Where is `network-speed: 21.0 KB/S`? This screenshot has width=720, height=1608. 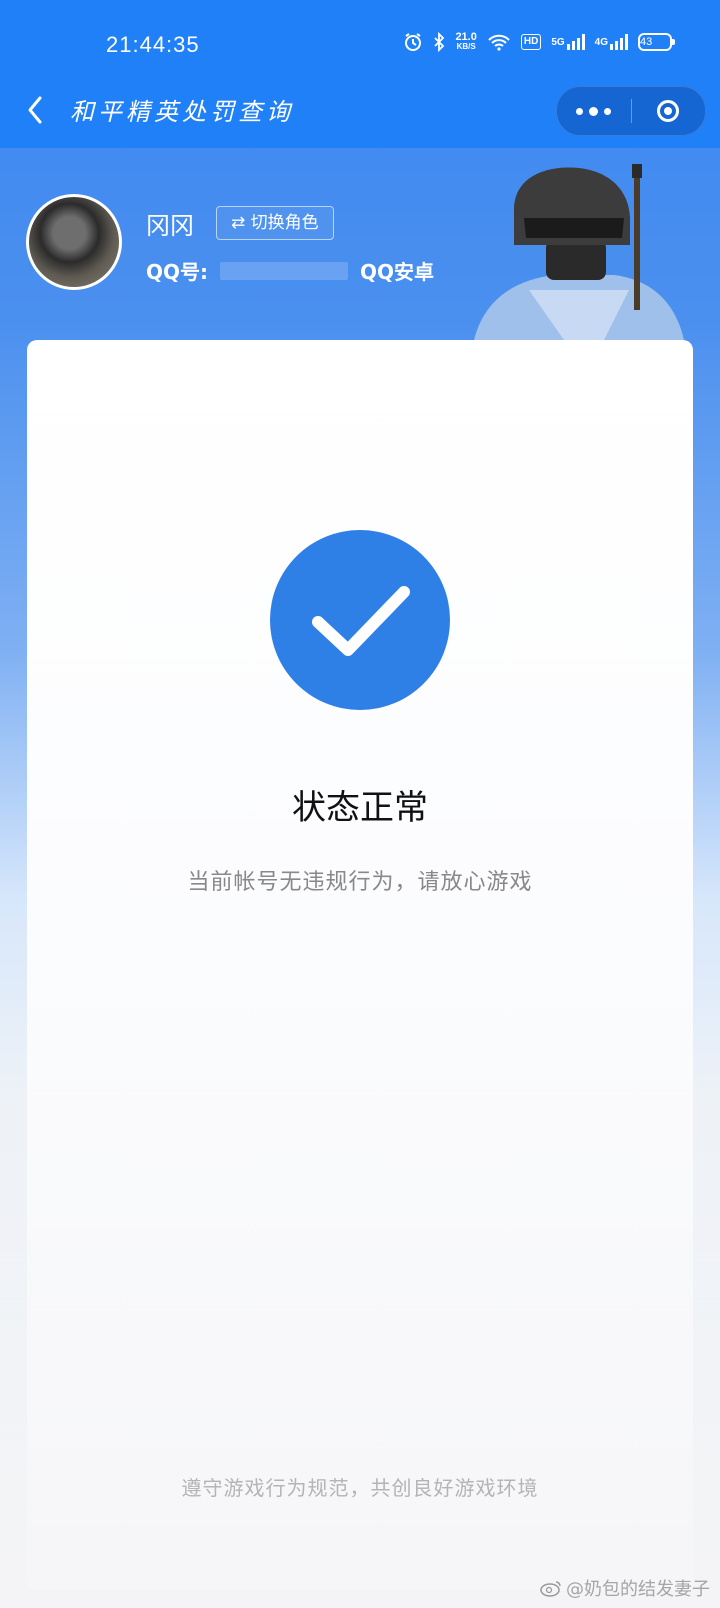
network-speed: 21.0 KB/S is located at coordinates (465, 42).